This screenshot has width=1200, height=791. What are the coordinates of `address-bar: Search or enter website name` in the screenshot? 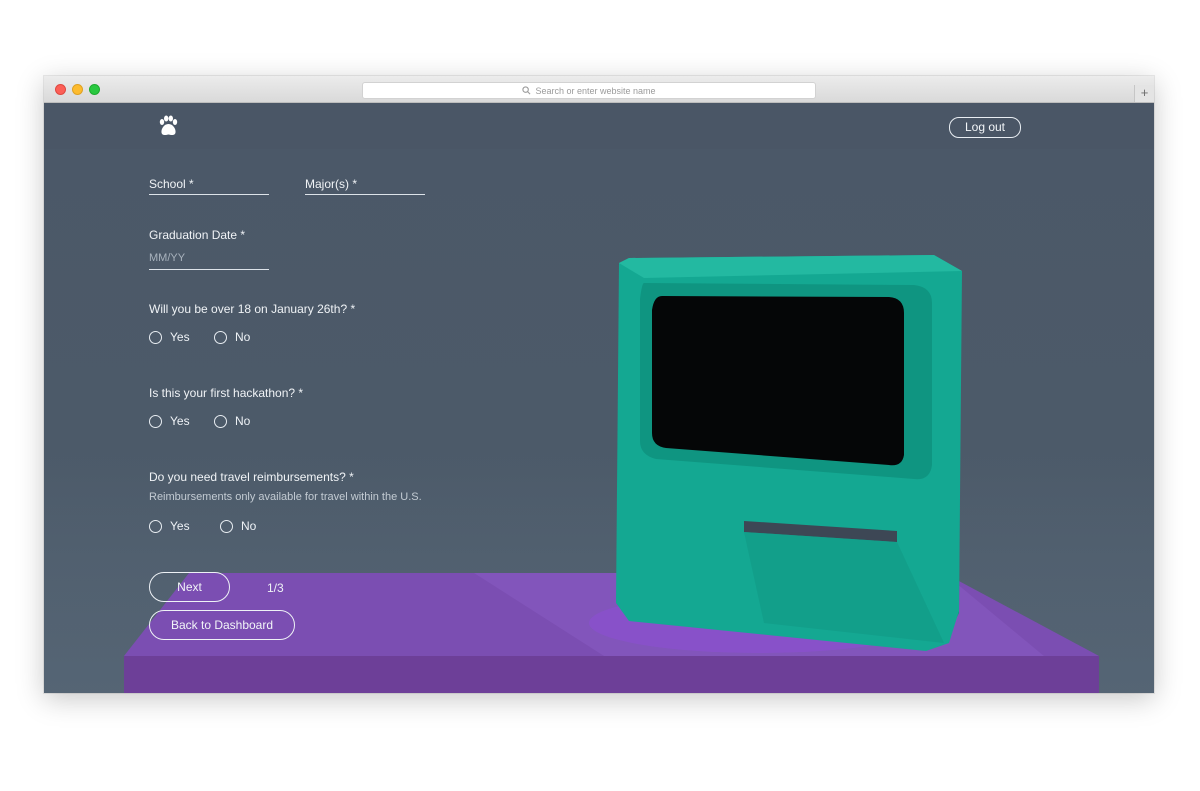 It's located at (589, 90).